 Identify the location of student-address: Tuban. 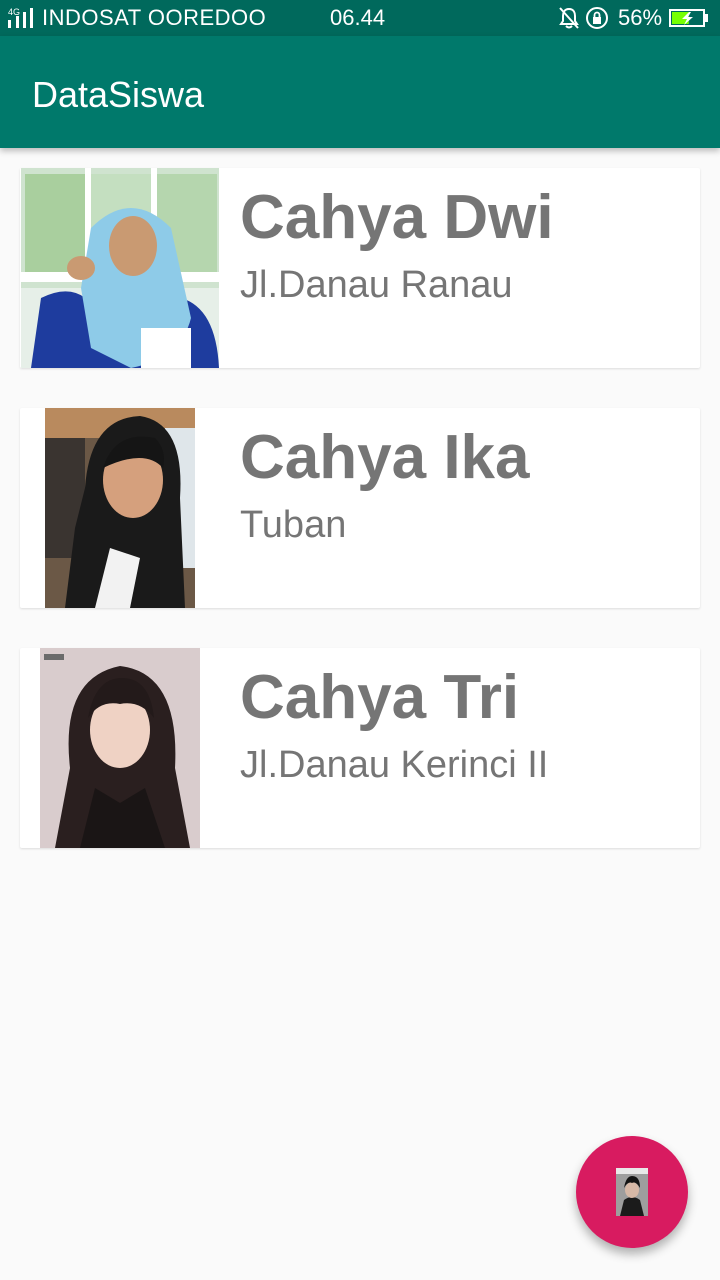
(293, 525).